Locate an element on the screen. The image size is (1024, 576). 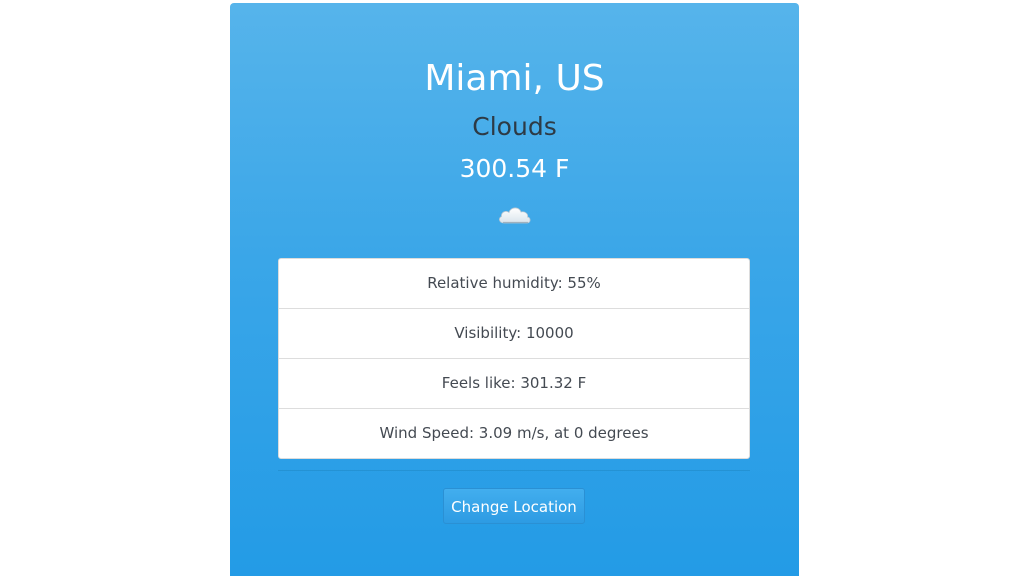
divider is located at coordinates (514, 470).